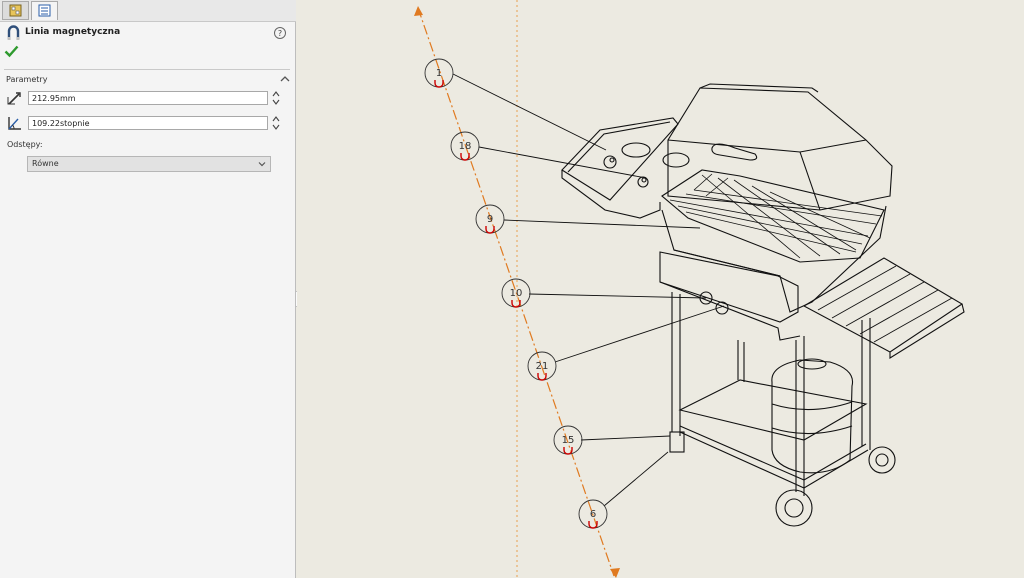  Describe the element at coordinates (14, 98) in the screenshot. I see `length-icon` at that location.